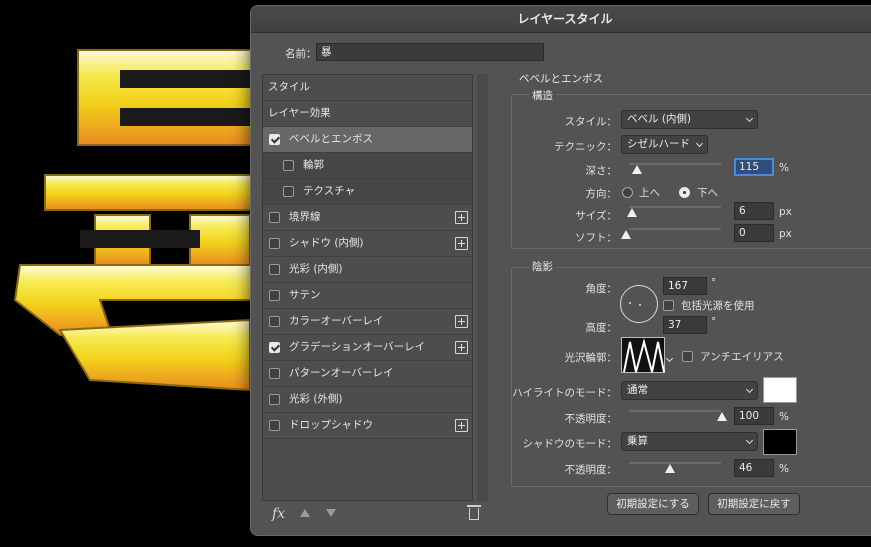  What do you see at coordinates (675, 164) in the screenshot?
I see `depth-slider` at bounding box center [675, 164].